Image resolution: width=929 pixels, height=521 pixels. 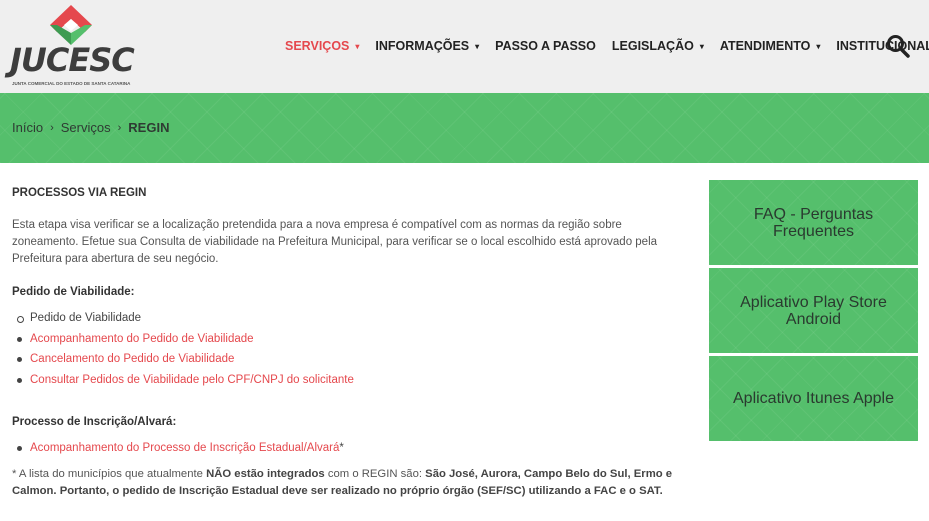 What do you see at coordinates (149, 127) in the screenshot?
I see `breadcrumb-current: REGIN` at bounding box center [149, 127].